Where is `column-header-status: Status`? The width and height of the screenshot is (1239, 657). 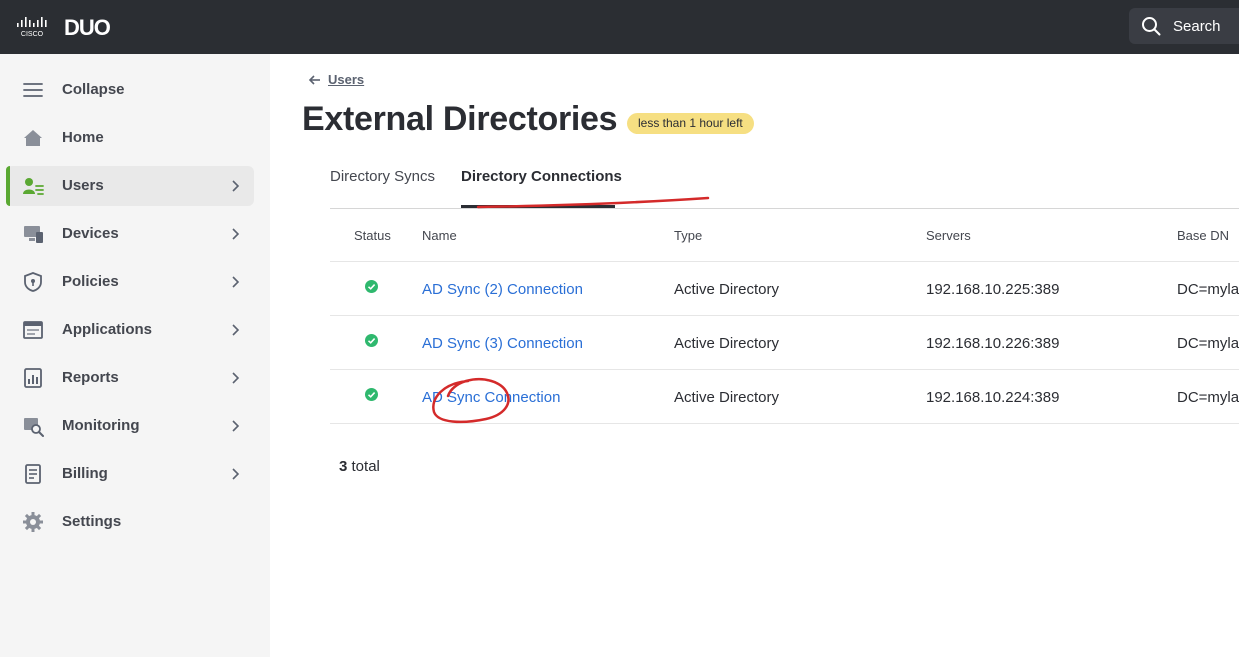 column-header-status: Status is located at coordinates (372, 235).